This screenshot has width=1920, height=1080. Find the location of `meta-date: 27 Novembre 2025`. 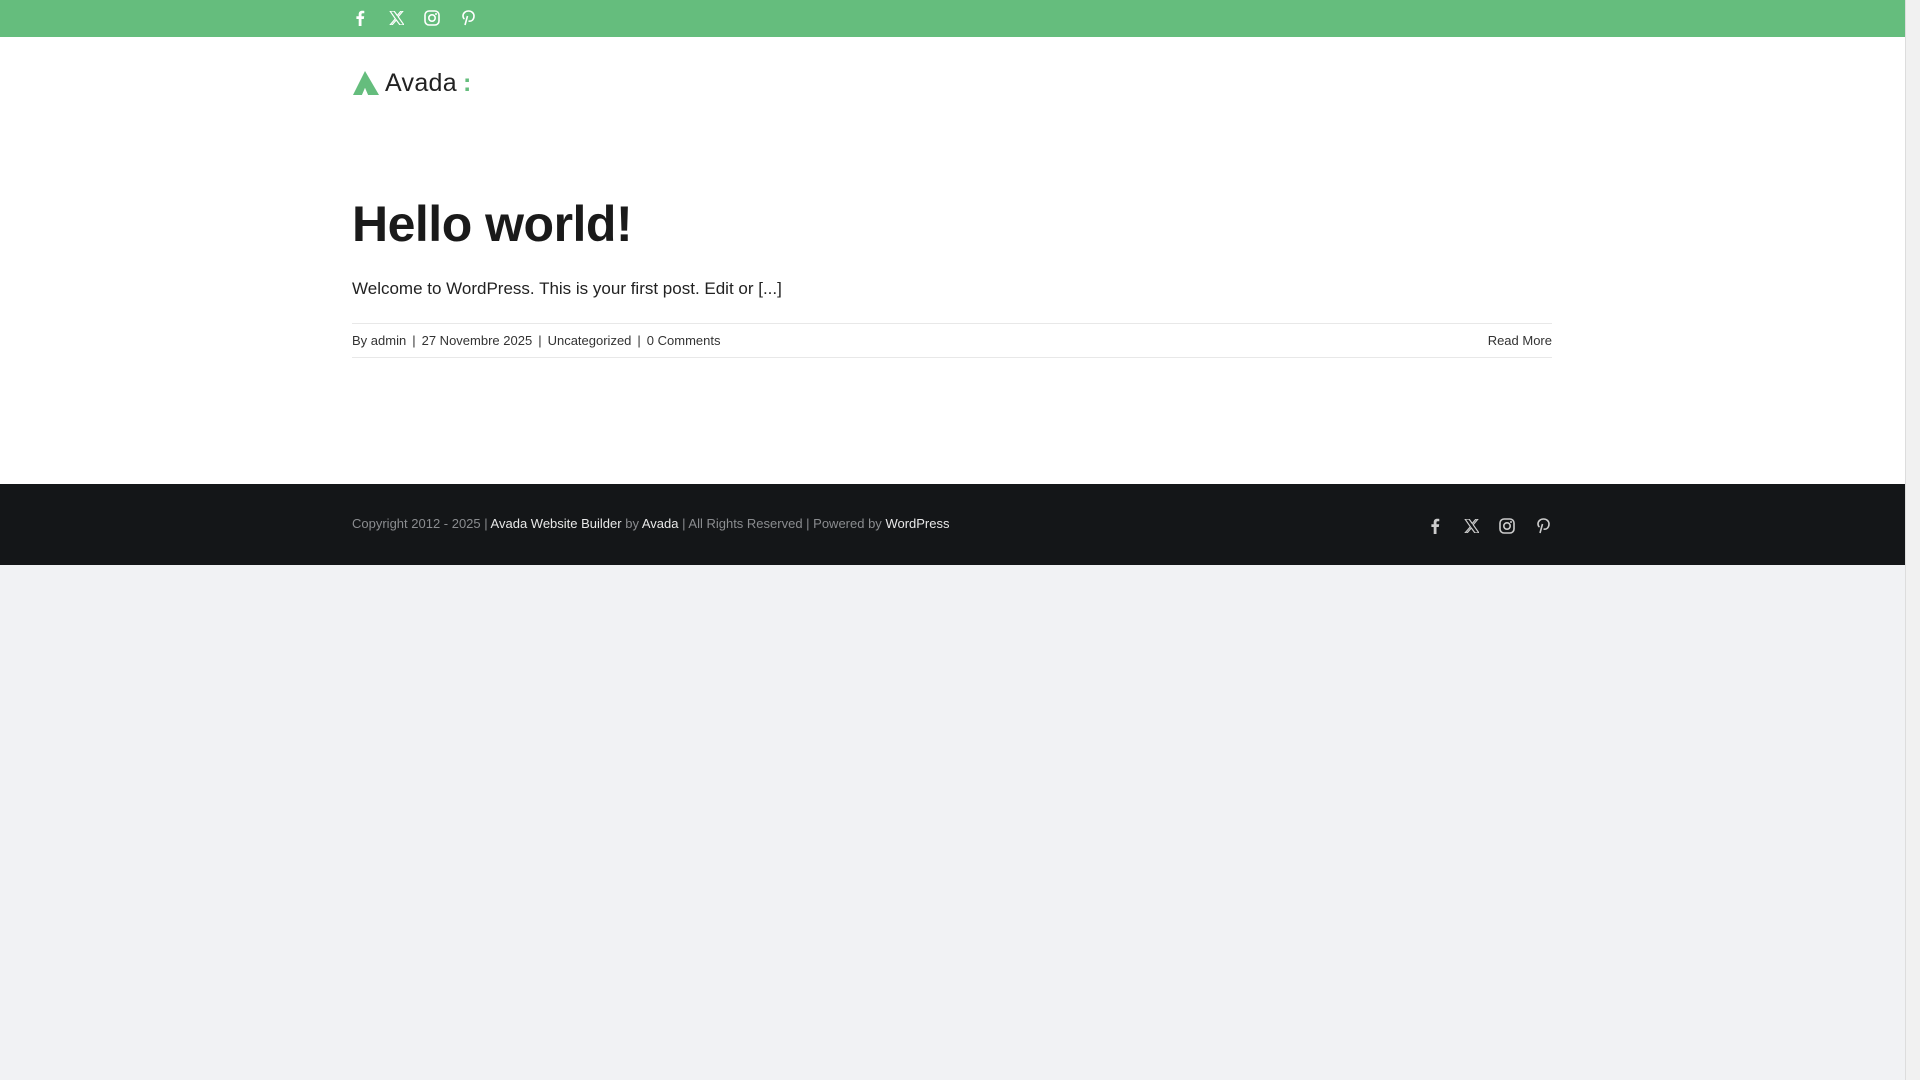

meta-date: 27 Novembre 2025 is located at coordinates (477, 340).